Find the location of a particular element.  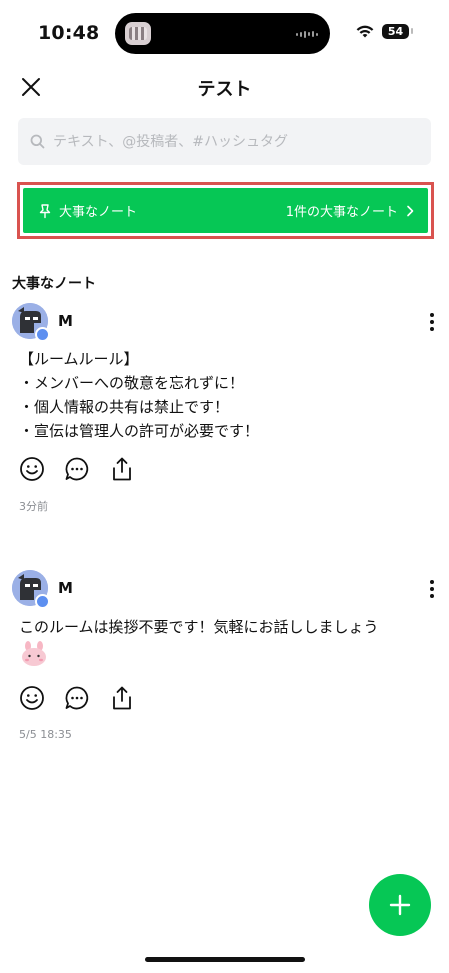

banner-count: 1件の大事なノート is located at coordinates (341, 212).